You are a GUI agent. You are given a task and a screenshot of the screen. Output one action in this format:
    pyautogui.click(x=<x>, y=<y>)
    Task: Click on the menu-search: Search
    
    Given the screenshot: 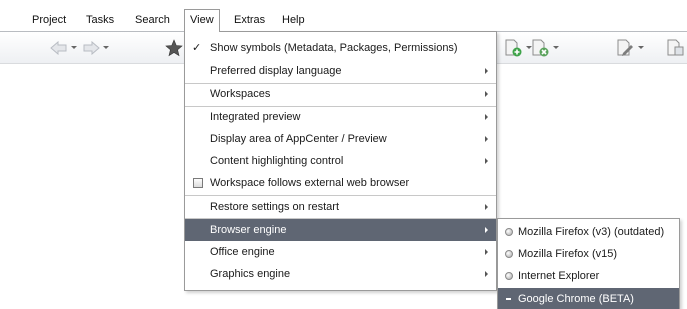 What is the action you would take?
    pyautogui.click(x=152, y=20)
    